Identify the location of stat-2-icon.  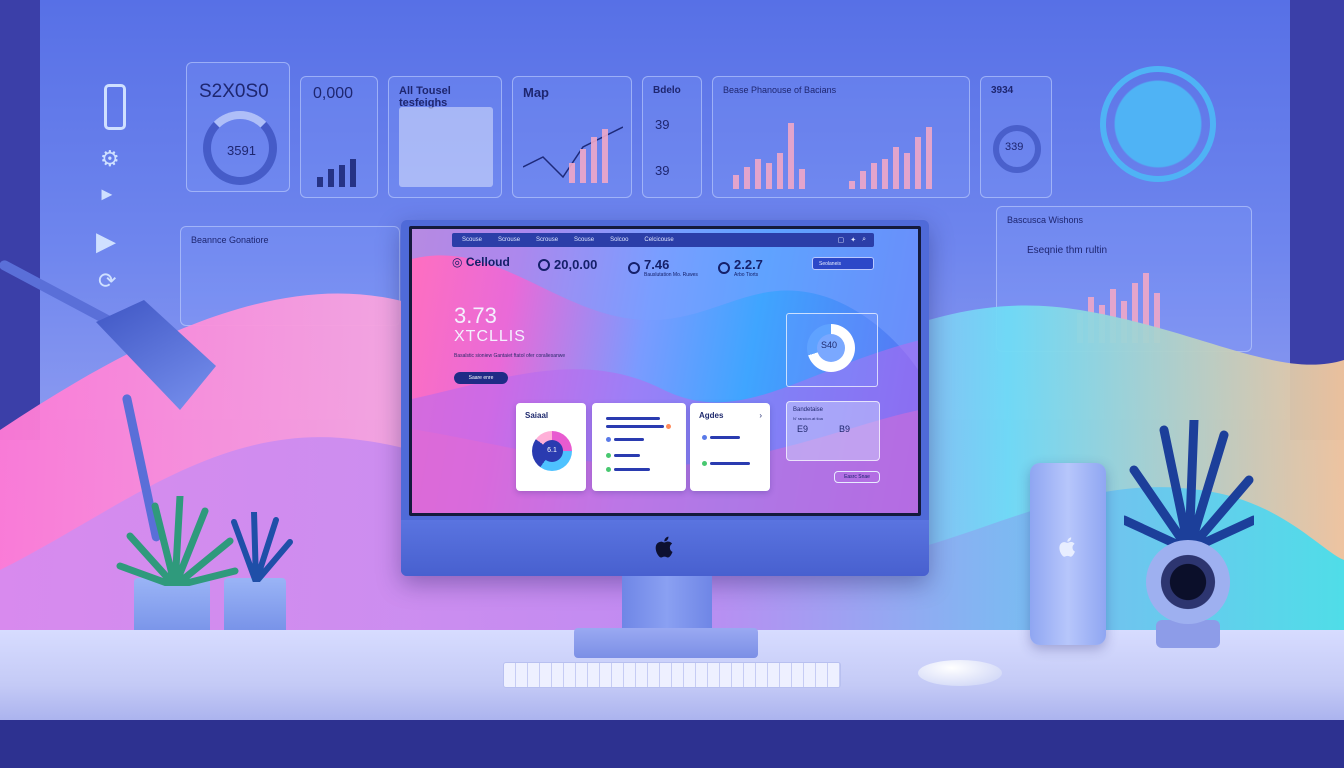
(634, 267).